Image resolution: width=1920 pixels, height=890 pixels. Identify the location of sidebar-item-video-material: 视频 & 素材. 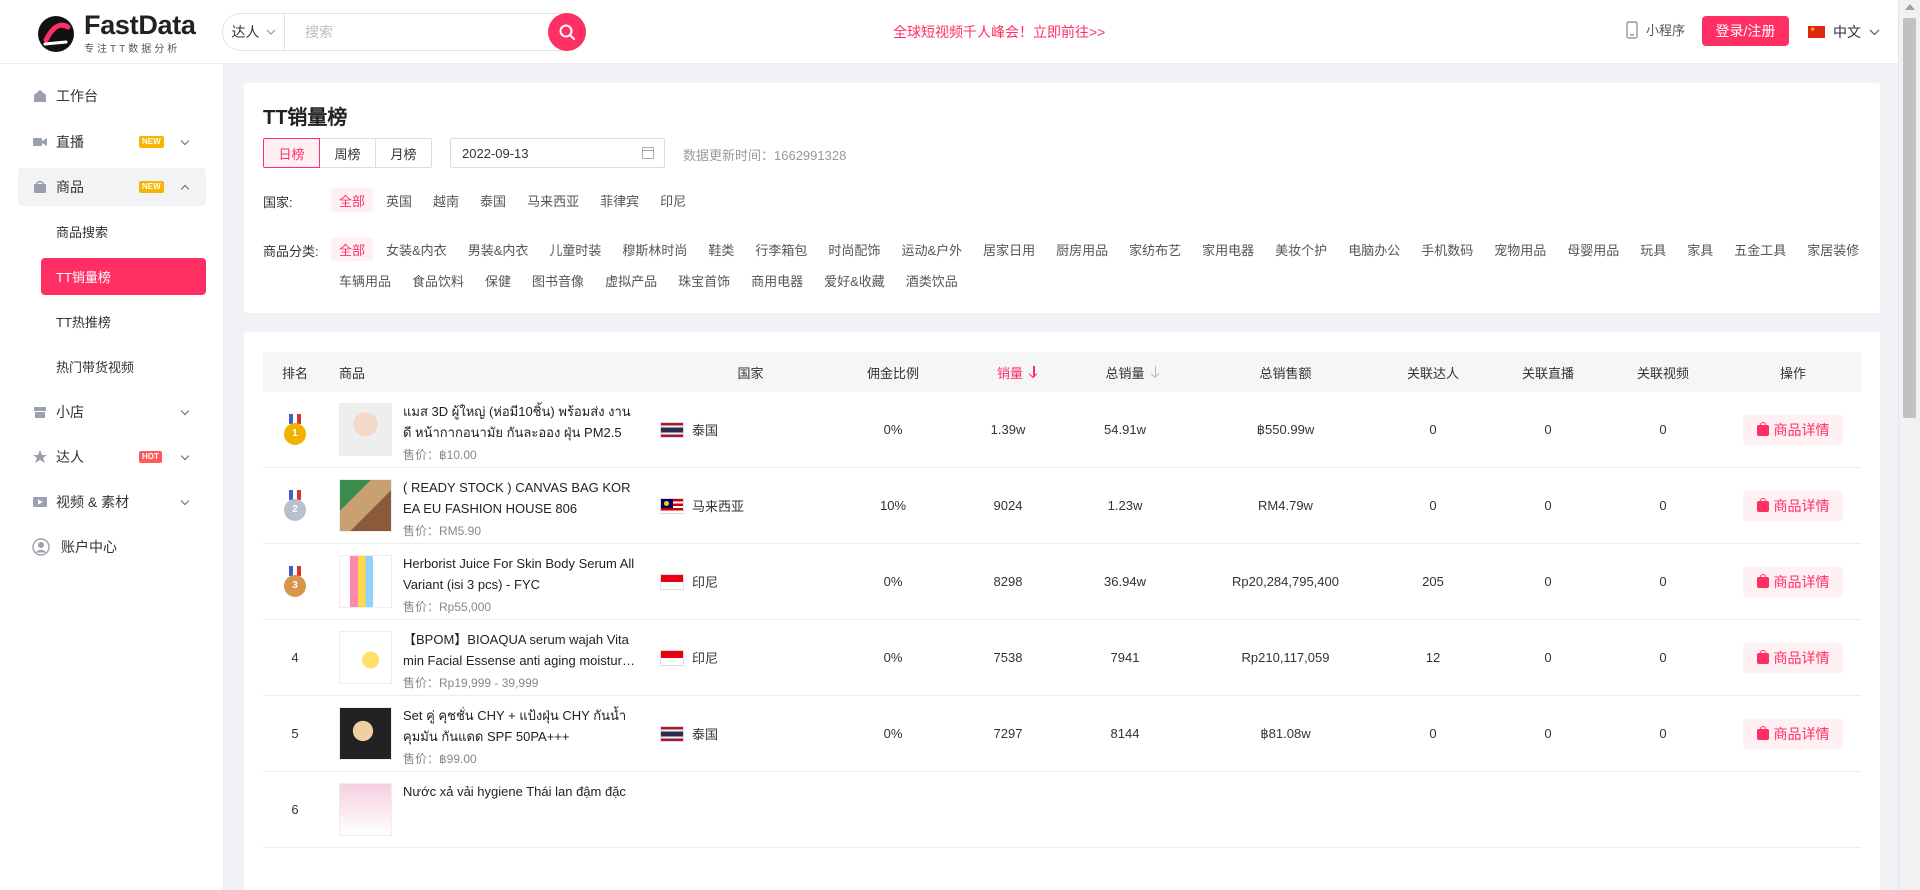
(112, 502).